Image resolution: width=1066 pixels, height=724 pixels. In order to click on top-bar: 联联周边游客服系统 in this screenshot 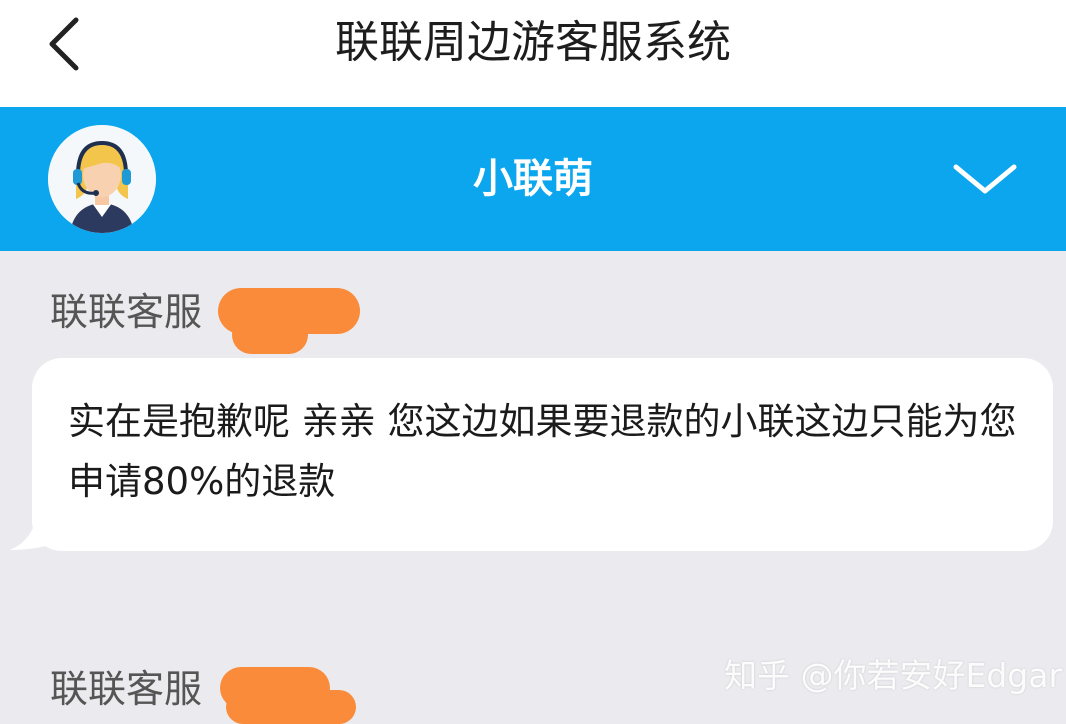, I will do `click(533, 53)`.